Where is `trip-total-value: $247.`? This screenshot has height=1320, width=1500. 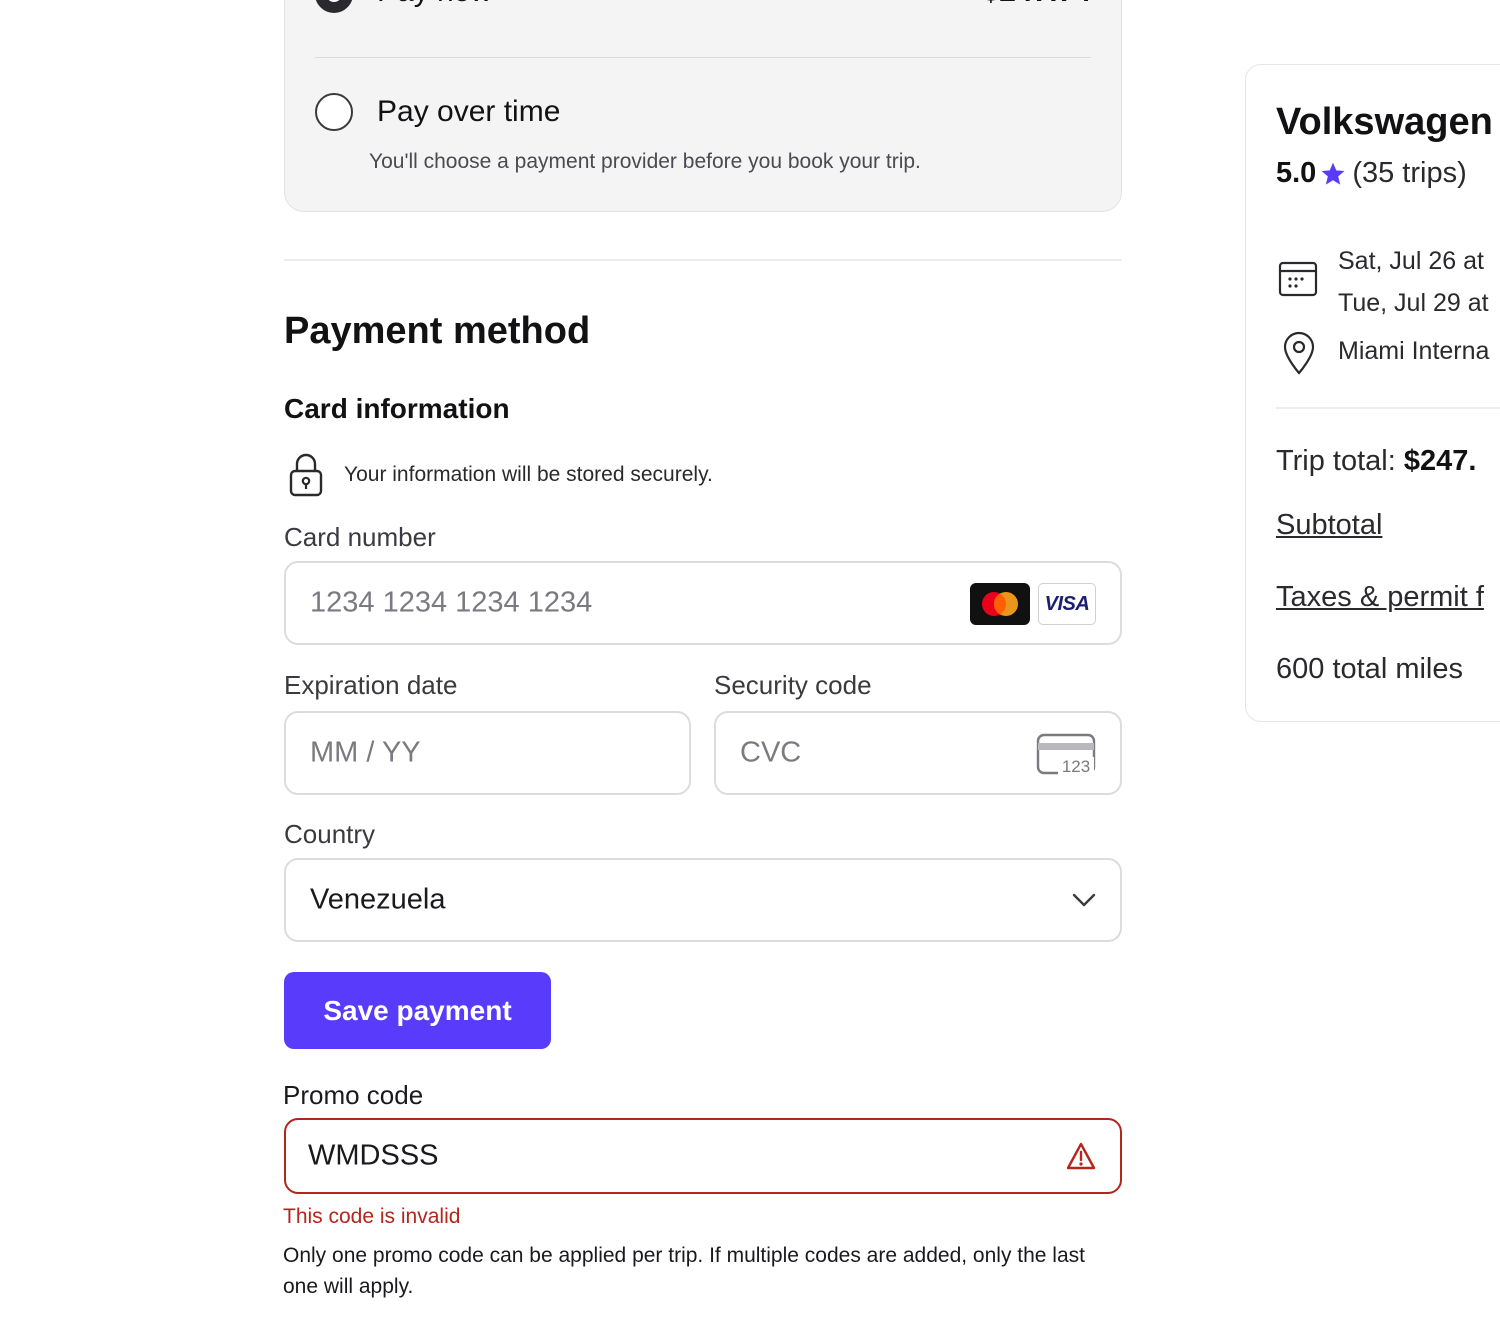 trip-total-value: $247. is located at coordinates (1440, 461).